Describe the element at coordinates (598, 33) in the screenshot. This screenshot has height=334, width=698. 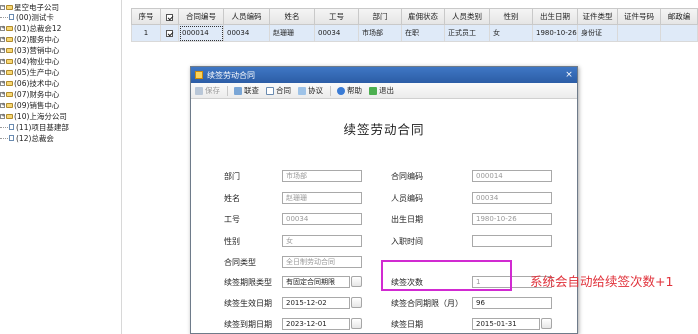
I see `cell-id-type: 身份证` at that location.